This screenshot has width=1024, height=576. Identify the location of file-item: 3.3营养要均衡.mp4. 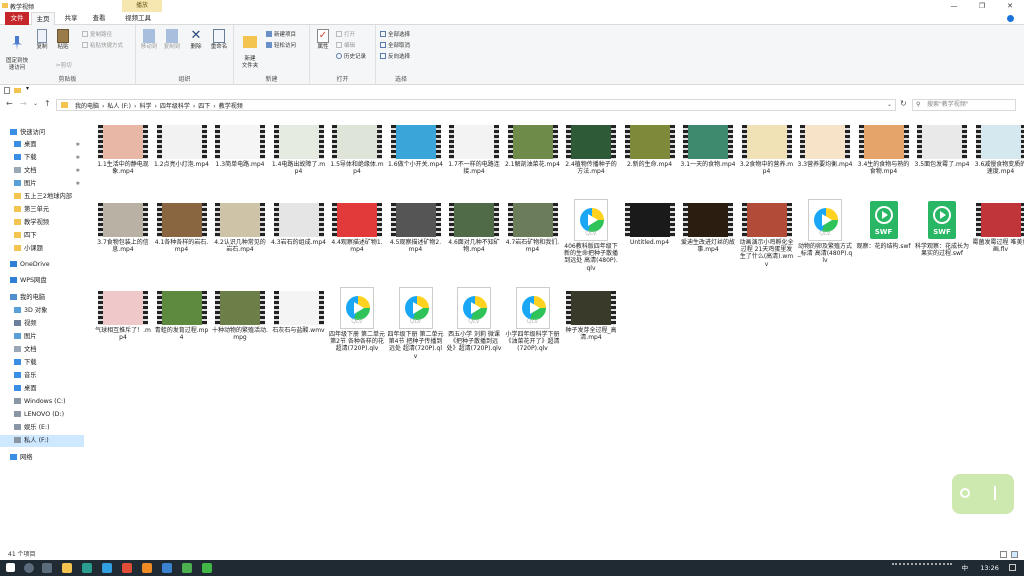
(825, 159).